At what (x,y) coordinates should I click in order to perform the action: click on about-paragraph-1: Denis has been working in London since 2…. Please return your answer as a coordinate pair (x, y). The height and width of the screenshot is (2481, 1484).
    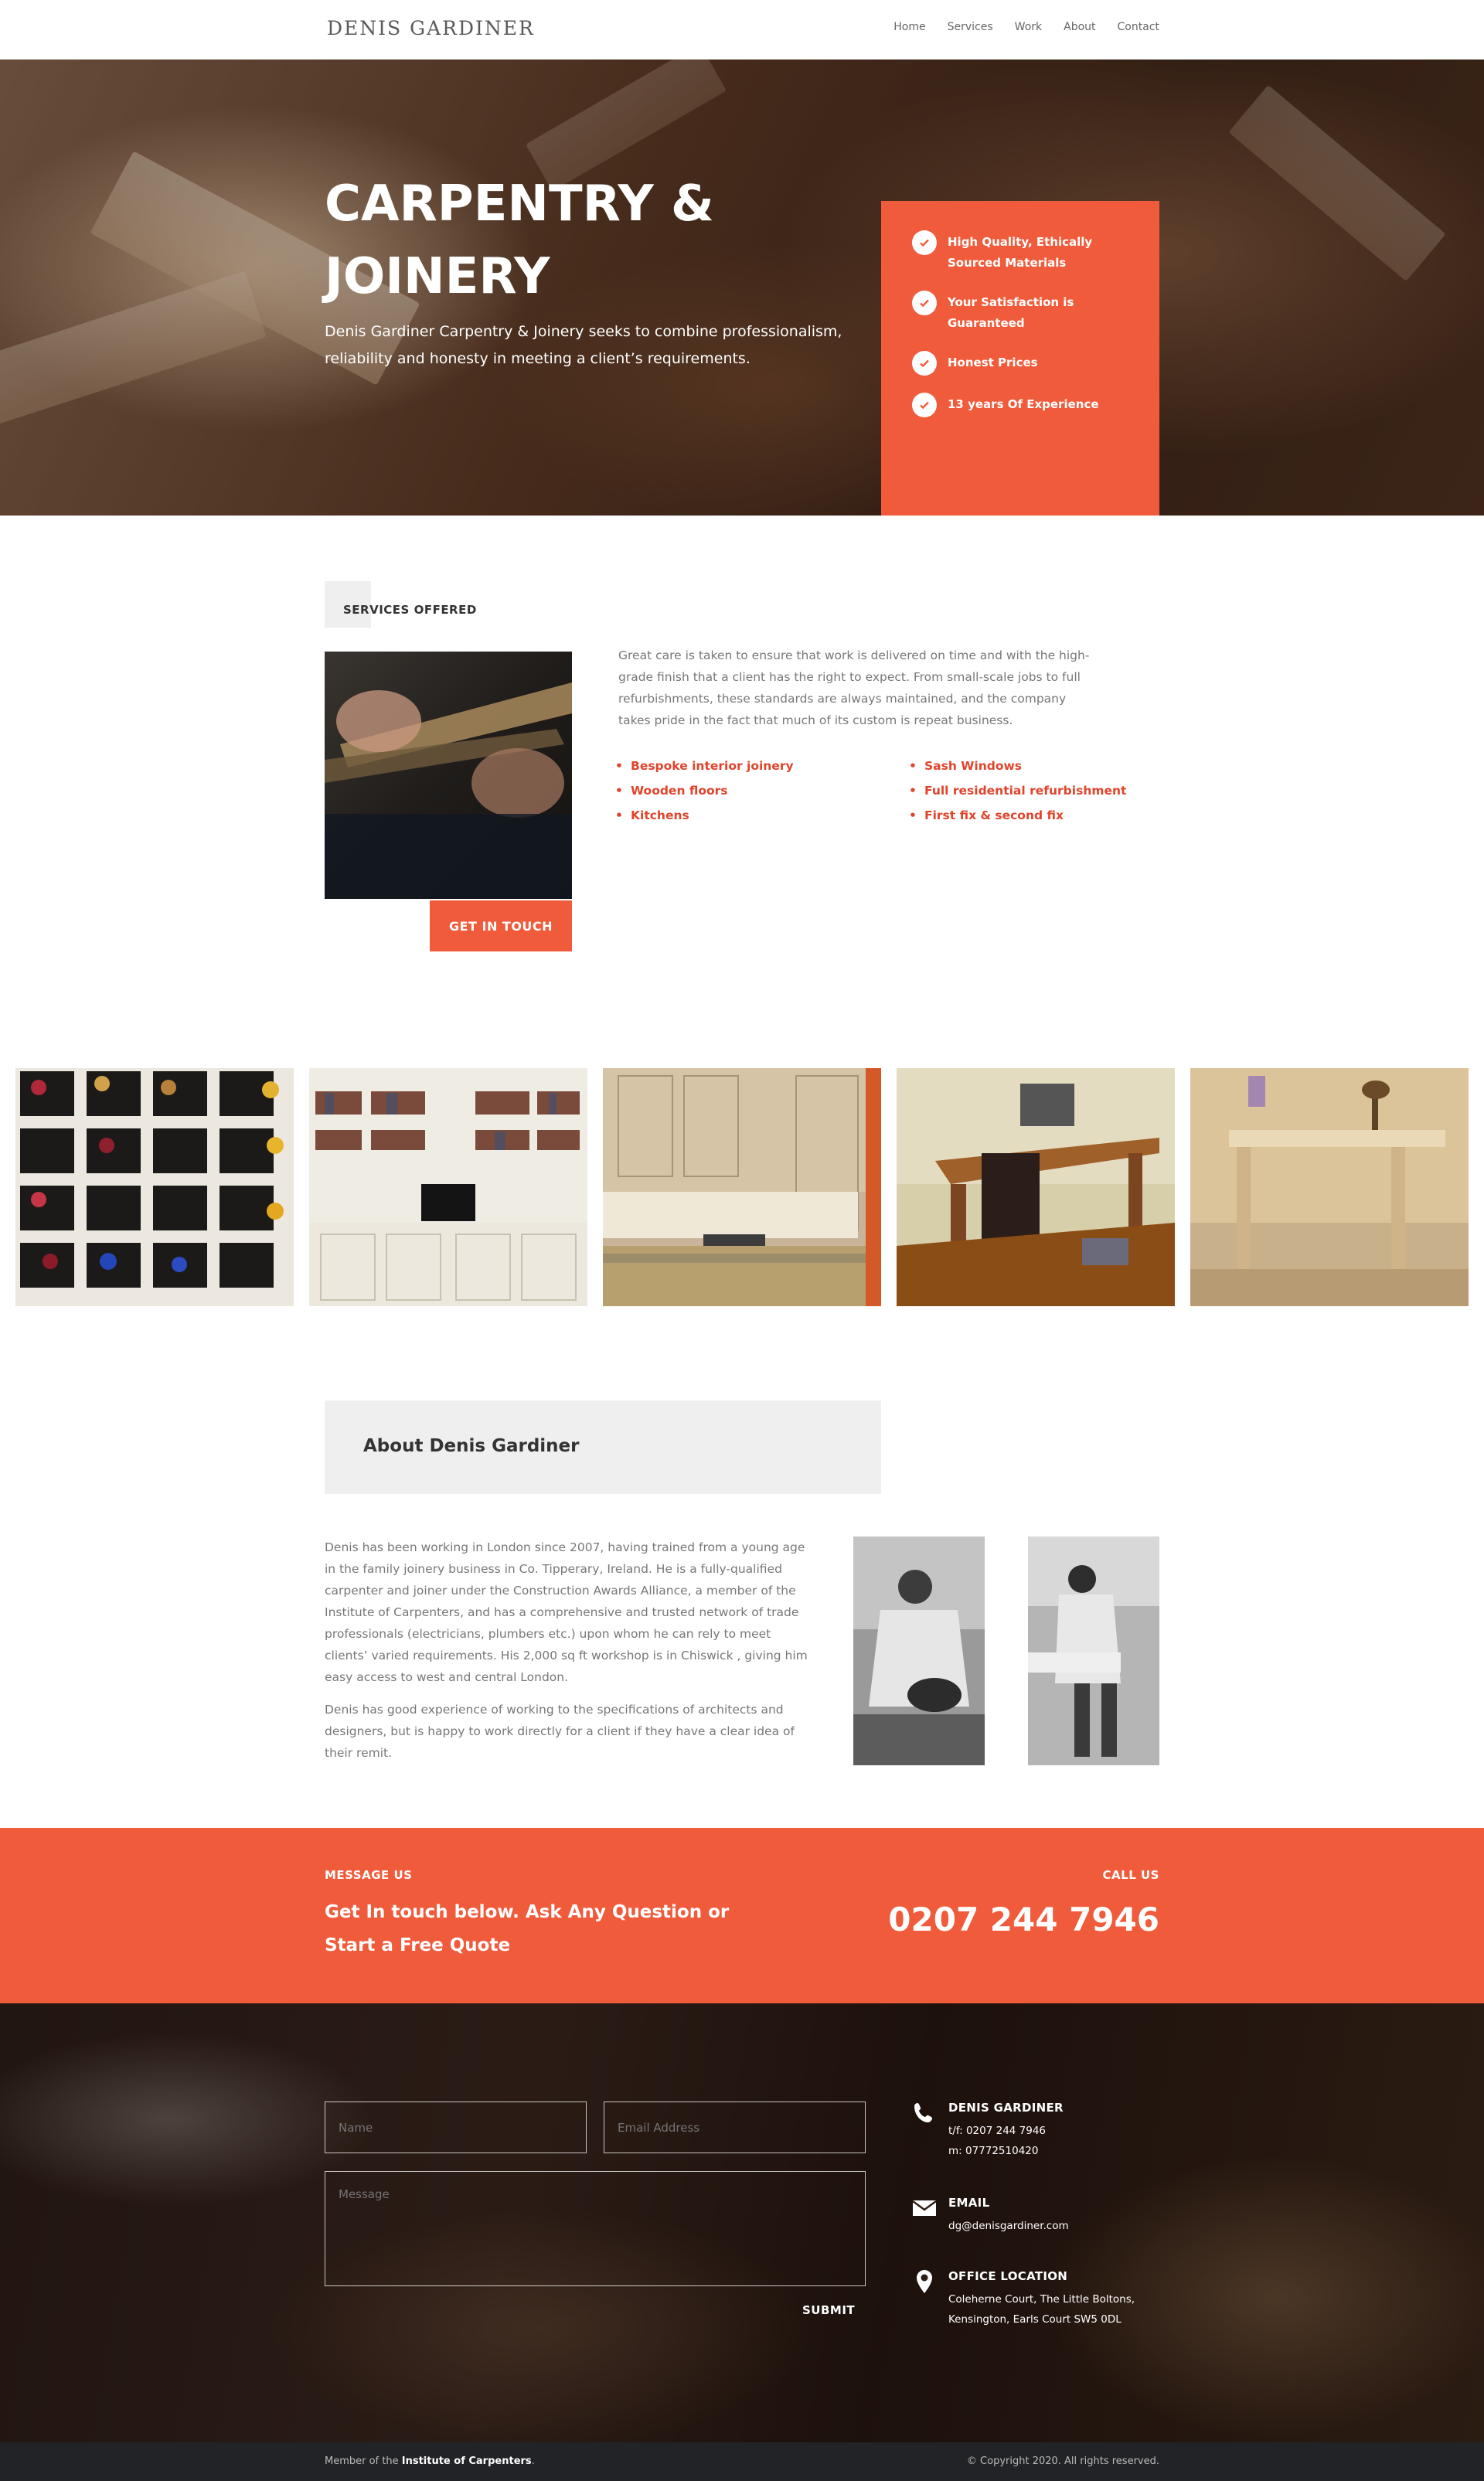
    Looking at the image, I should click on (566, 1612).